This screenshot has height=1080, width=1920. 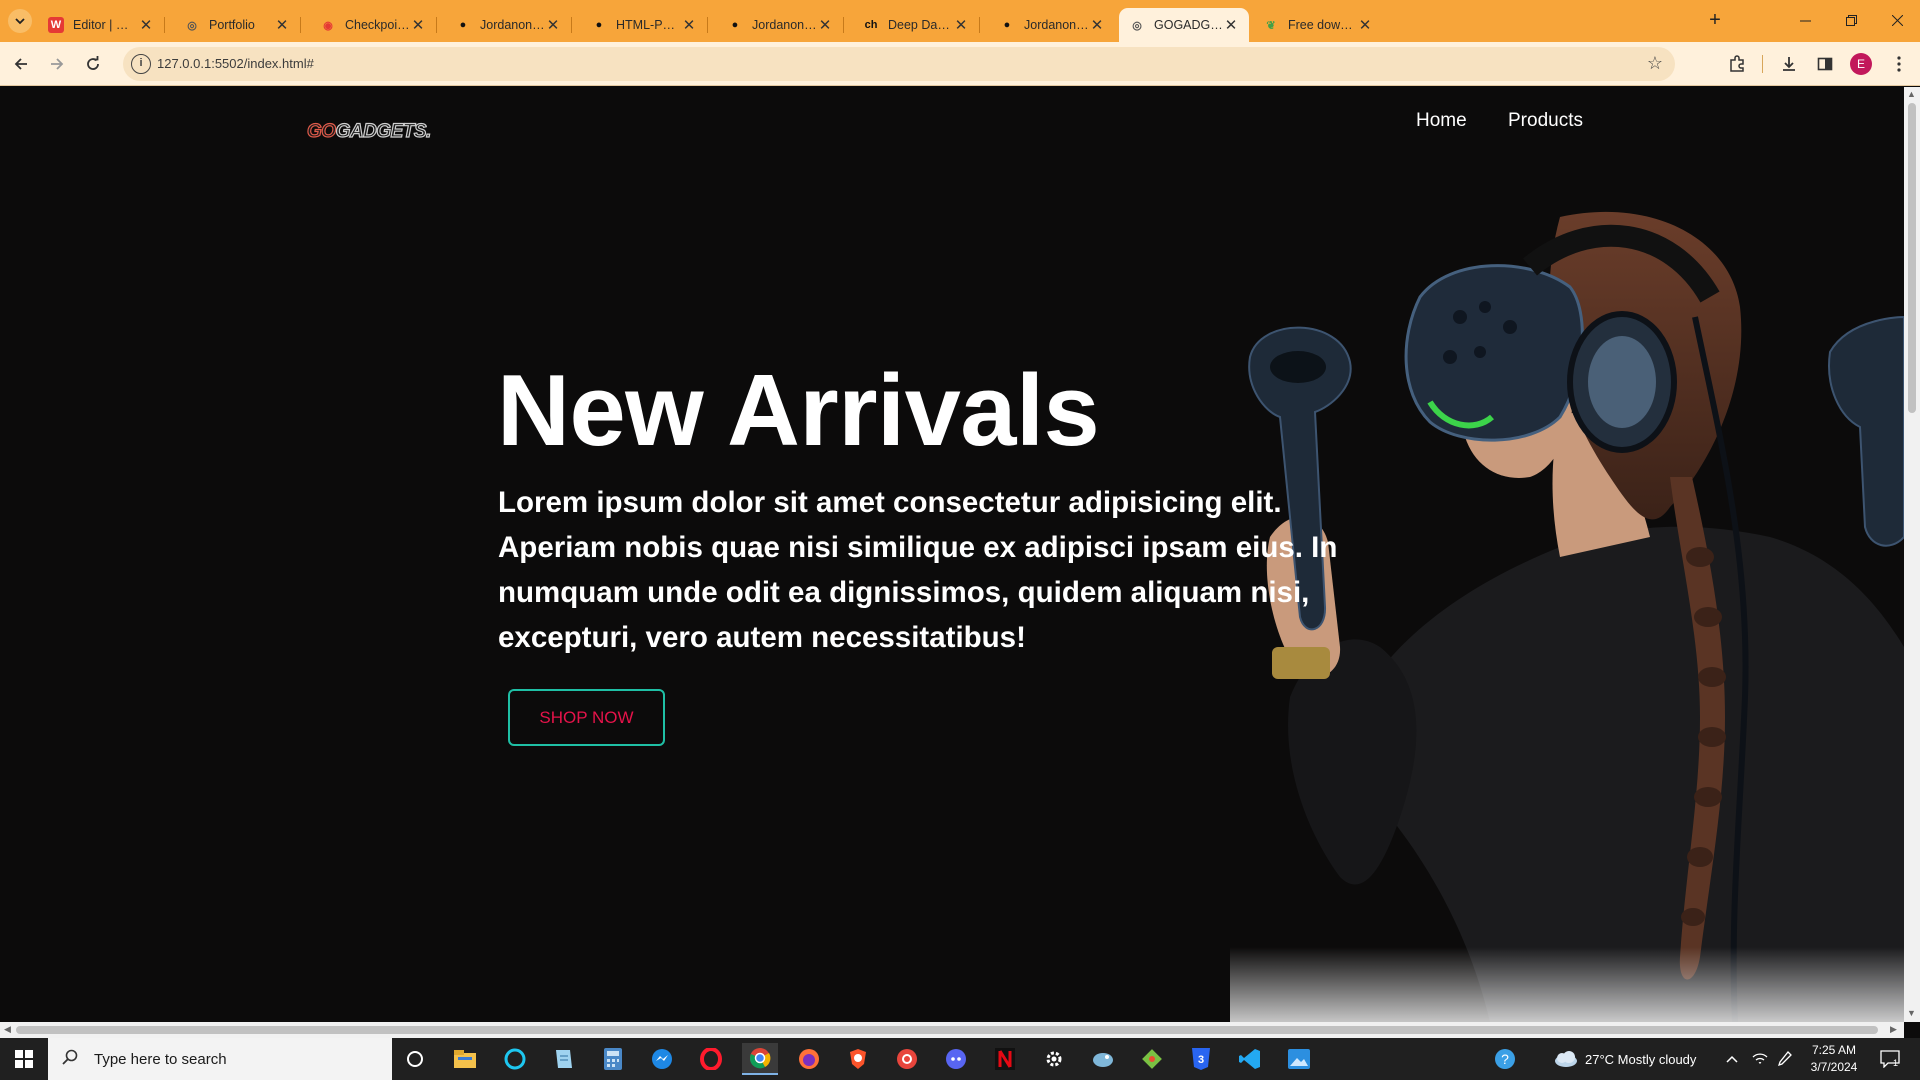 What do you see at coordinates (899, 64) in the screenshot?
I see `address-bar: i 127.0.0.1:5502/index.html# ☆` at bounding box center [899, 64].